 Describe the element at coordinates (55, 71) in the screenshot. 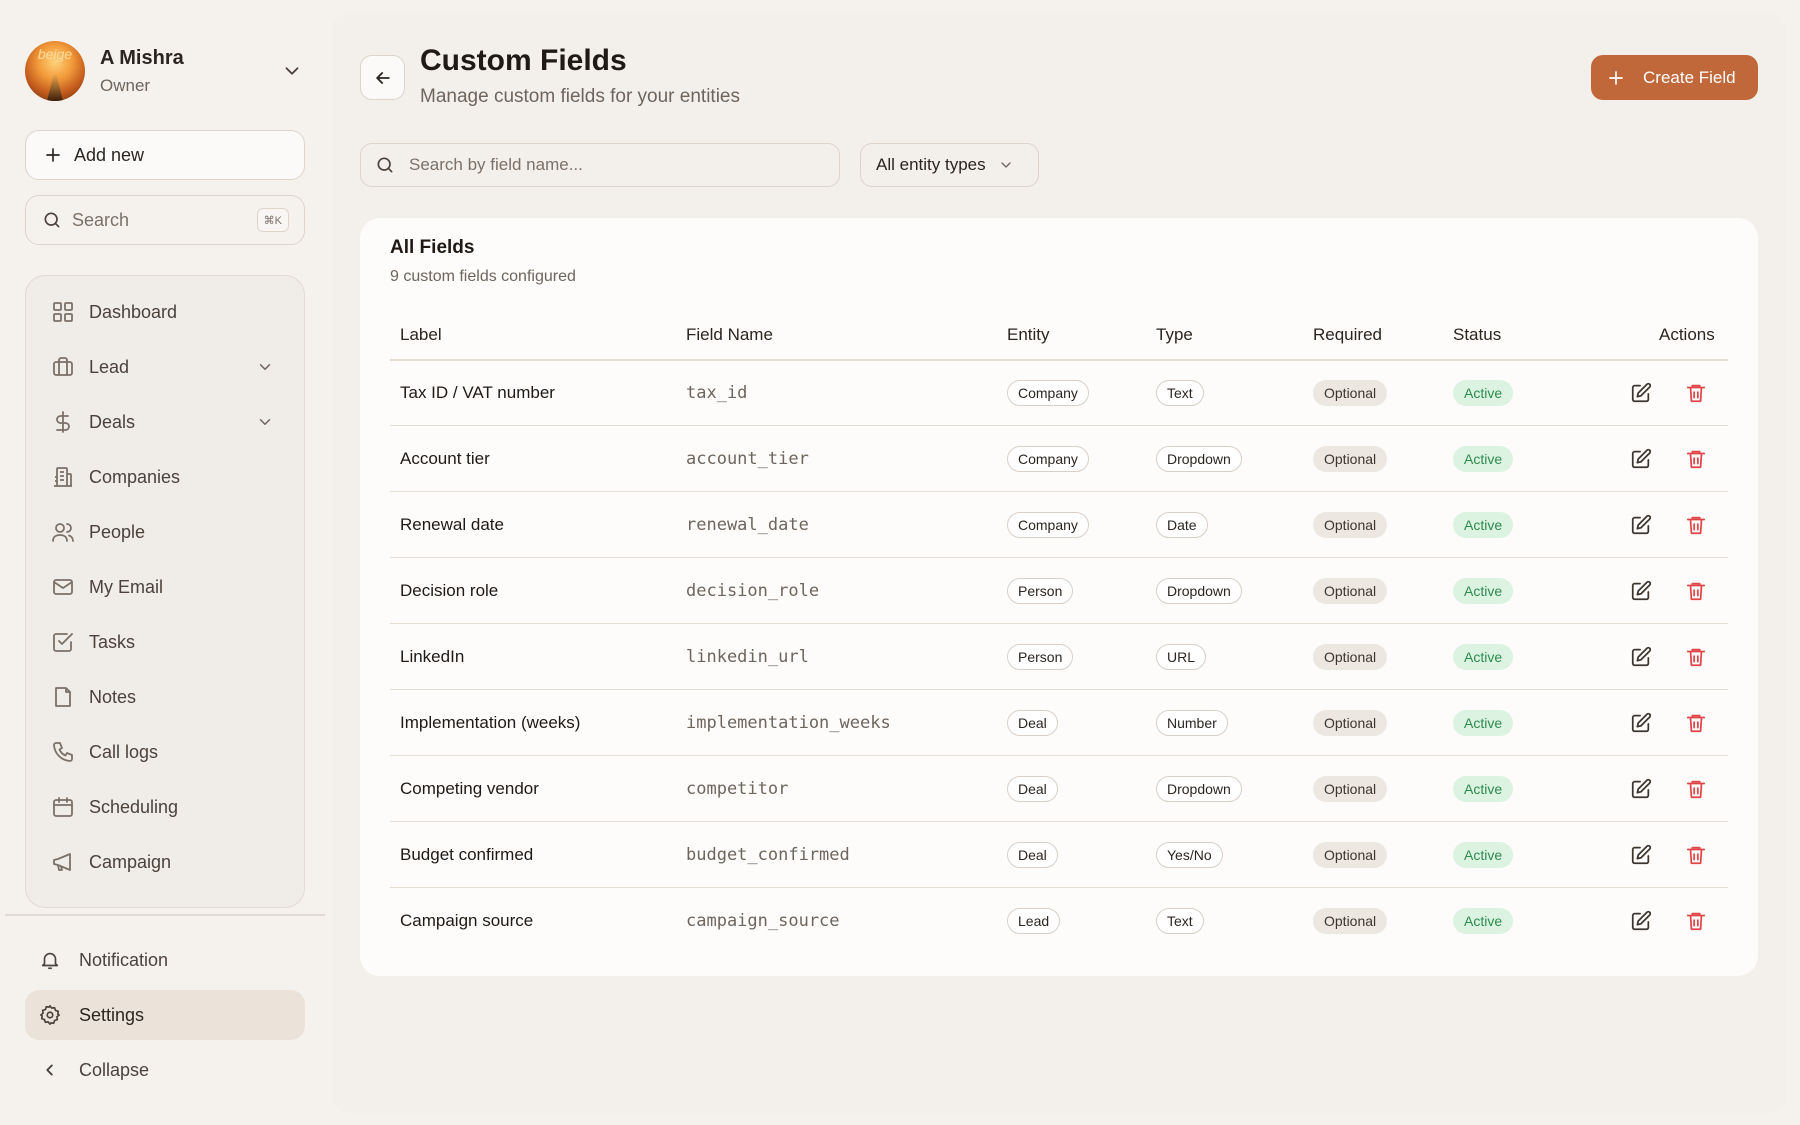

I see `avatar: beige` at that location.